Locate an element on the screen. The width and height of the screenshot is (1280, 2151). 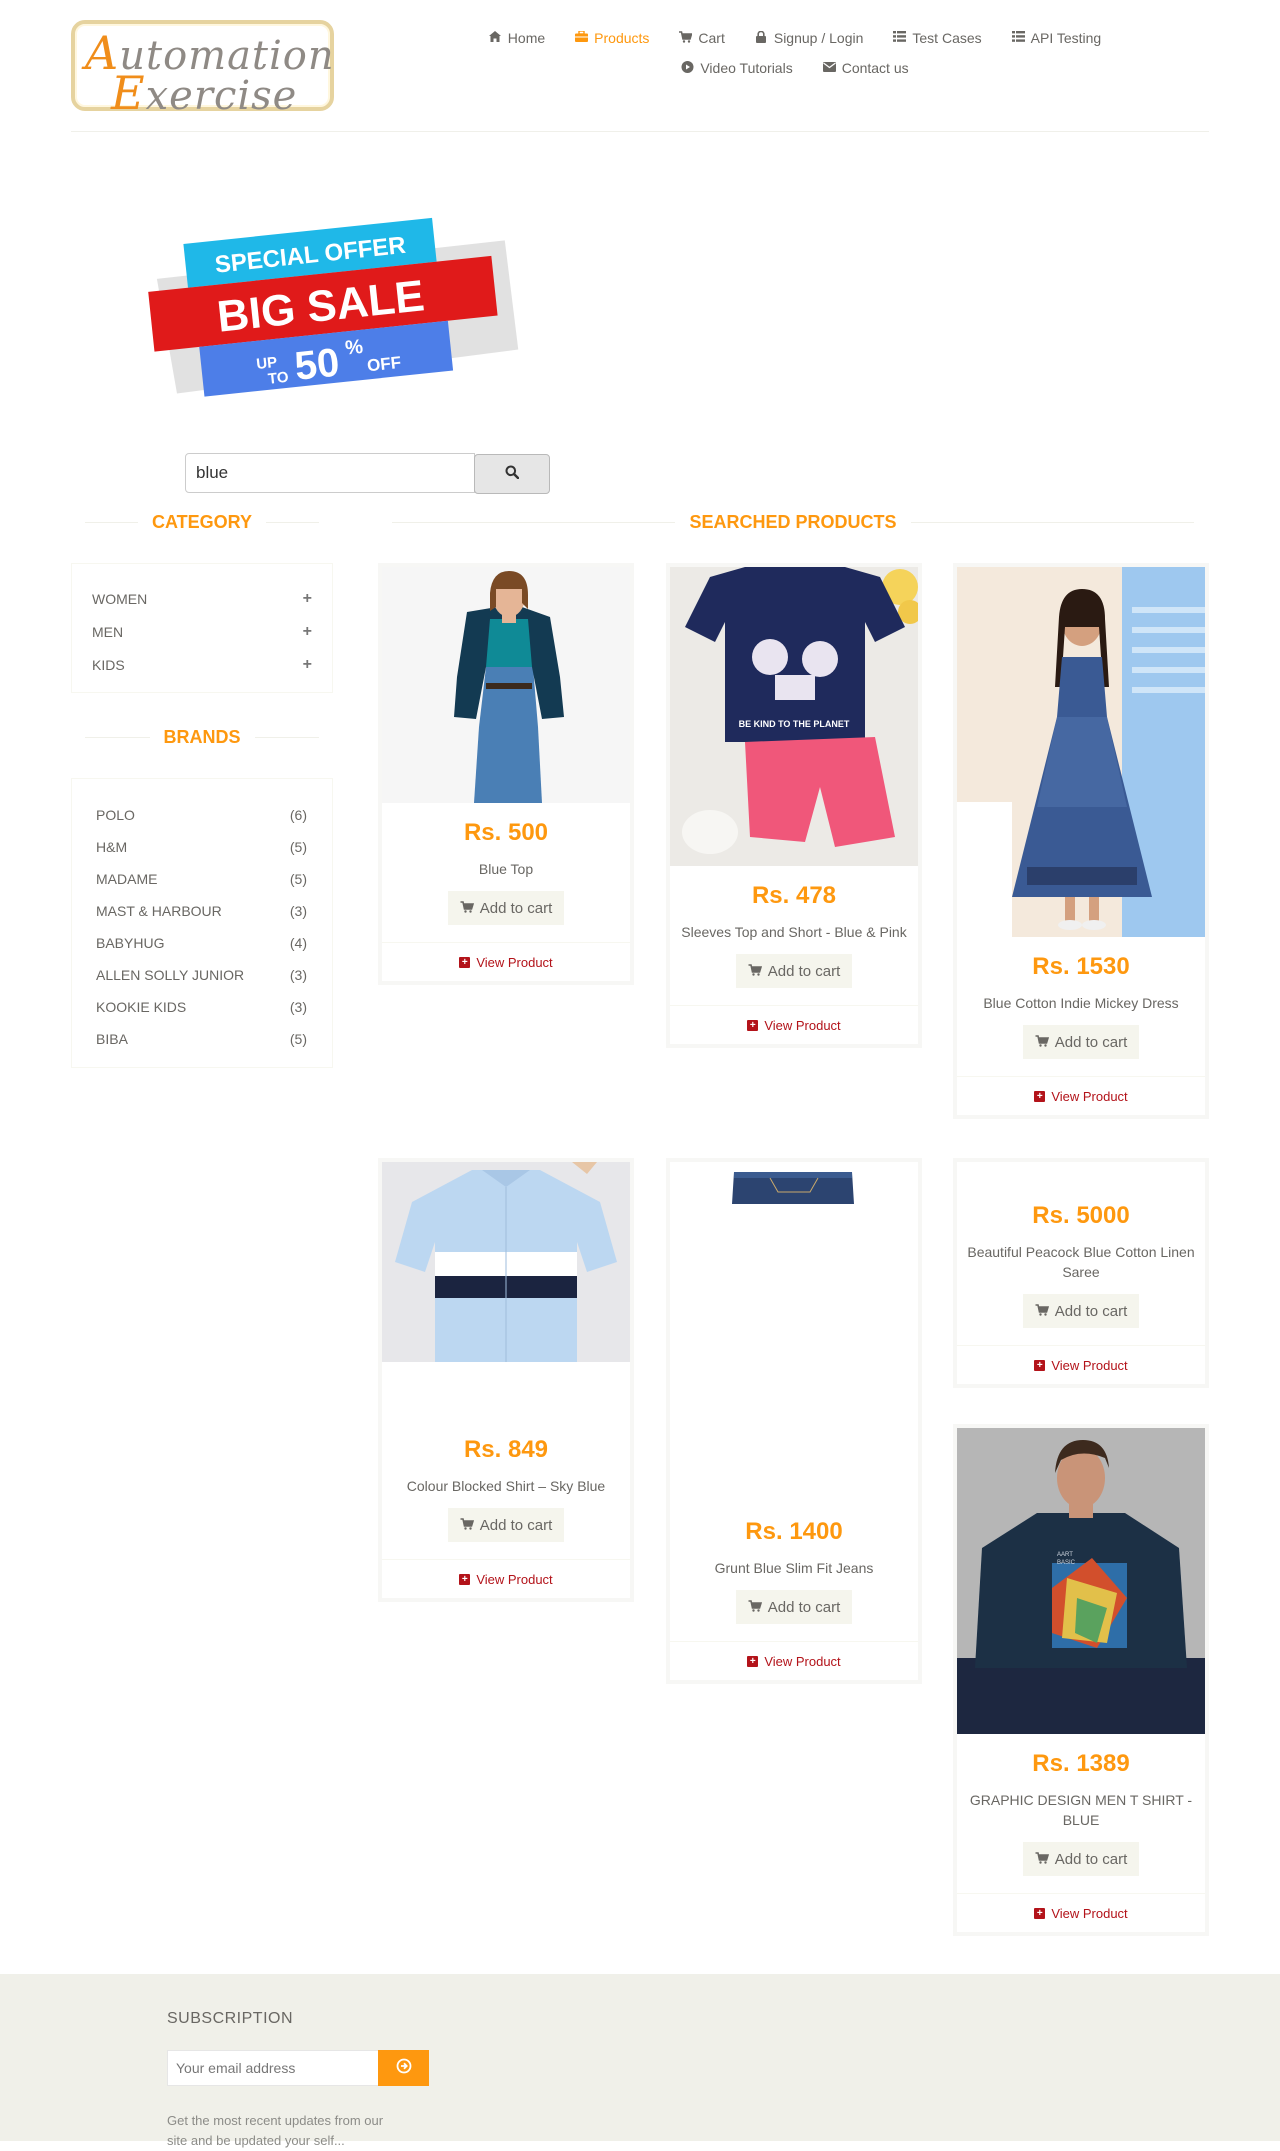
arrow-circle-right-icon is located at coordinates (404, 2068).